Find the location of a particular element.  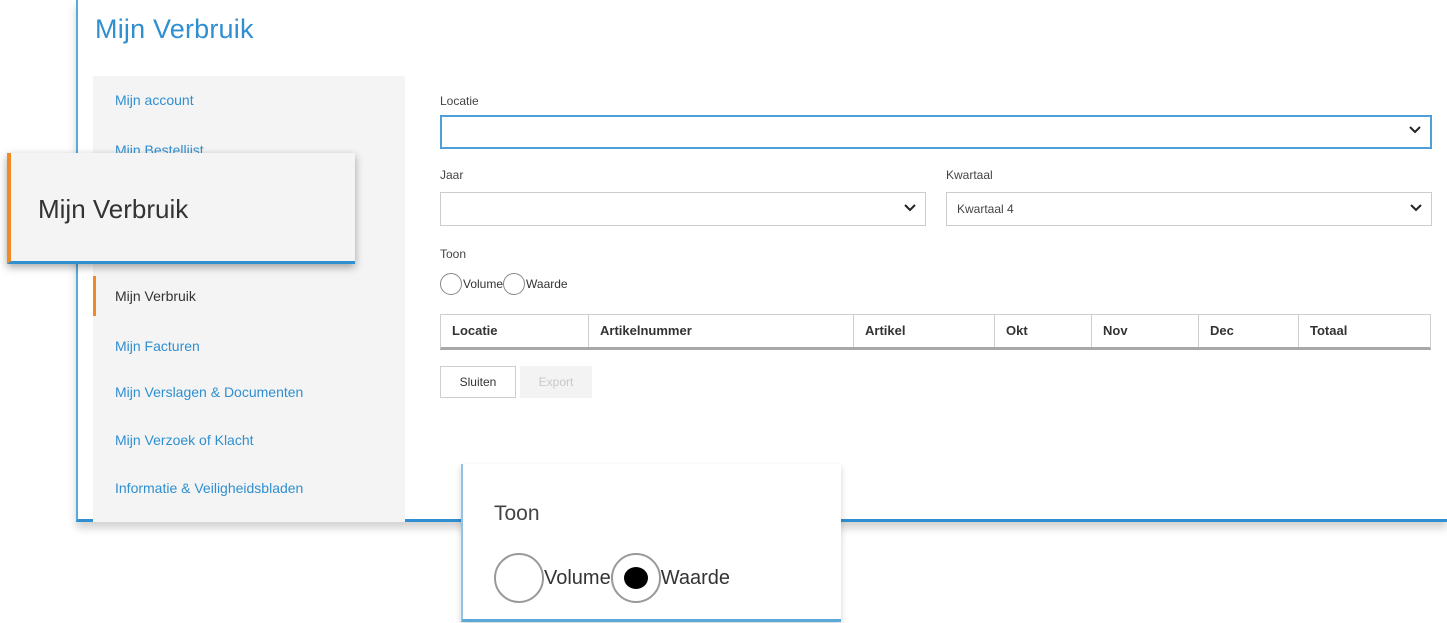

sidebar-item-consumption: Mijn Verbruik is located at coordinates (249, 296).